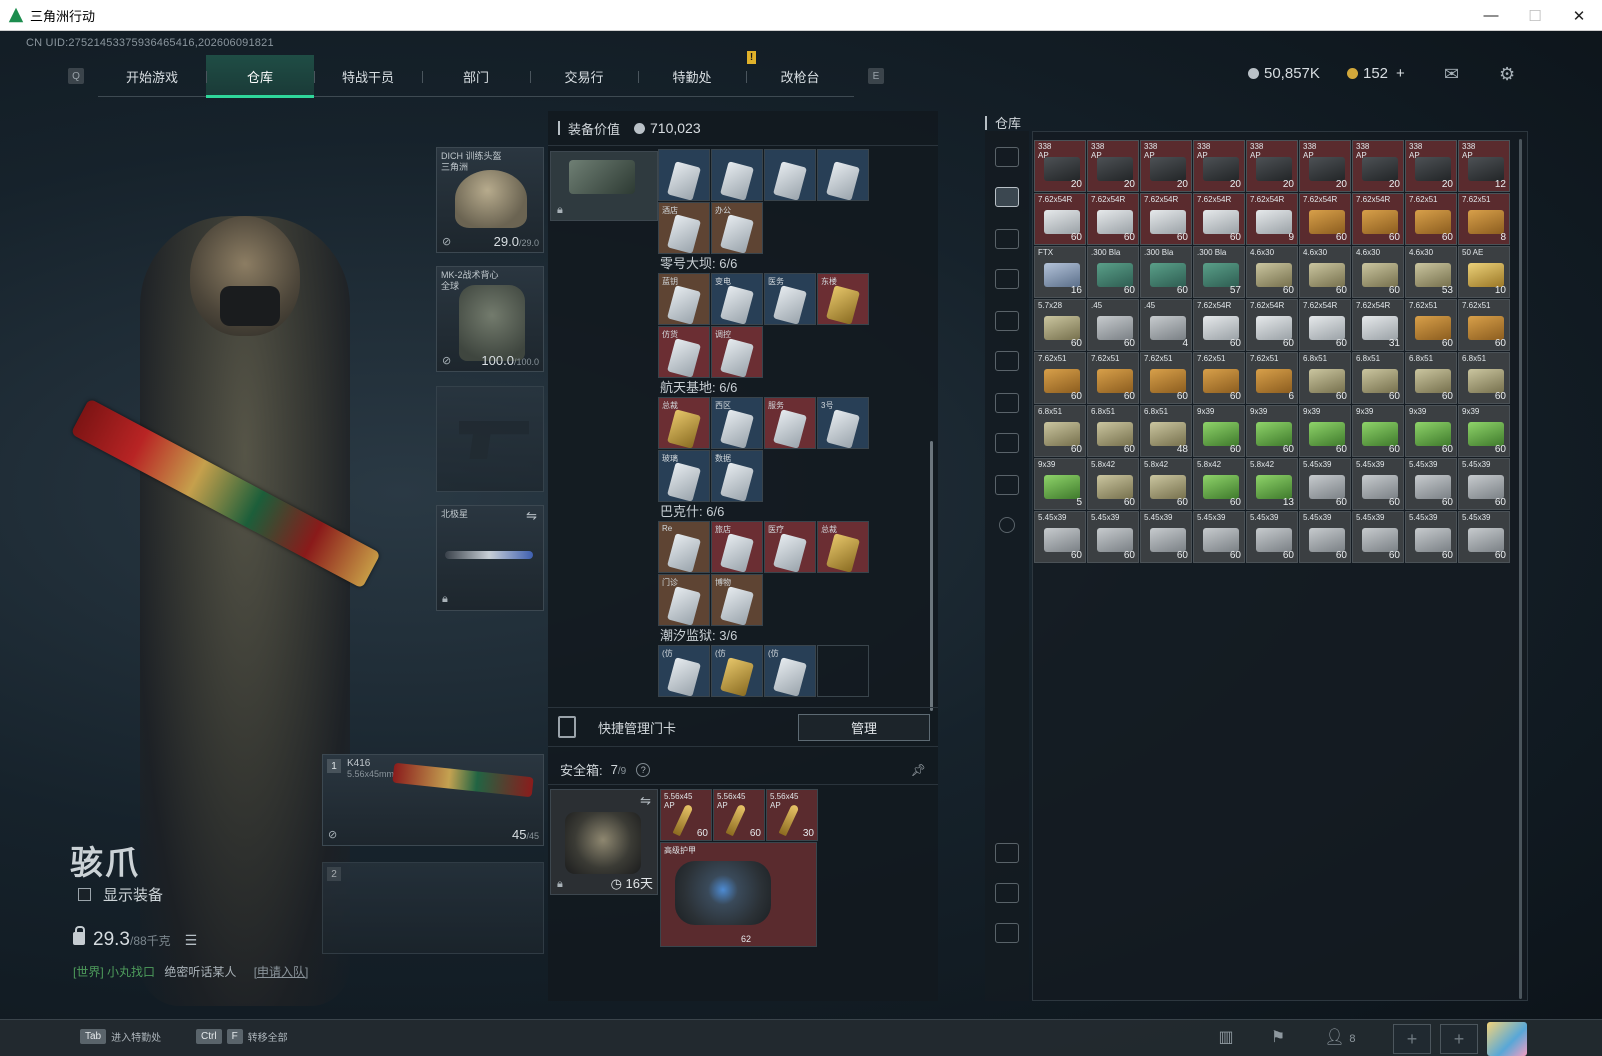  Describe the element at coordinates (1378, 325) in the screenshot. I see `warehouse-item: 7.62x54R 31` at that location.